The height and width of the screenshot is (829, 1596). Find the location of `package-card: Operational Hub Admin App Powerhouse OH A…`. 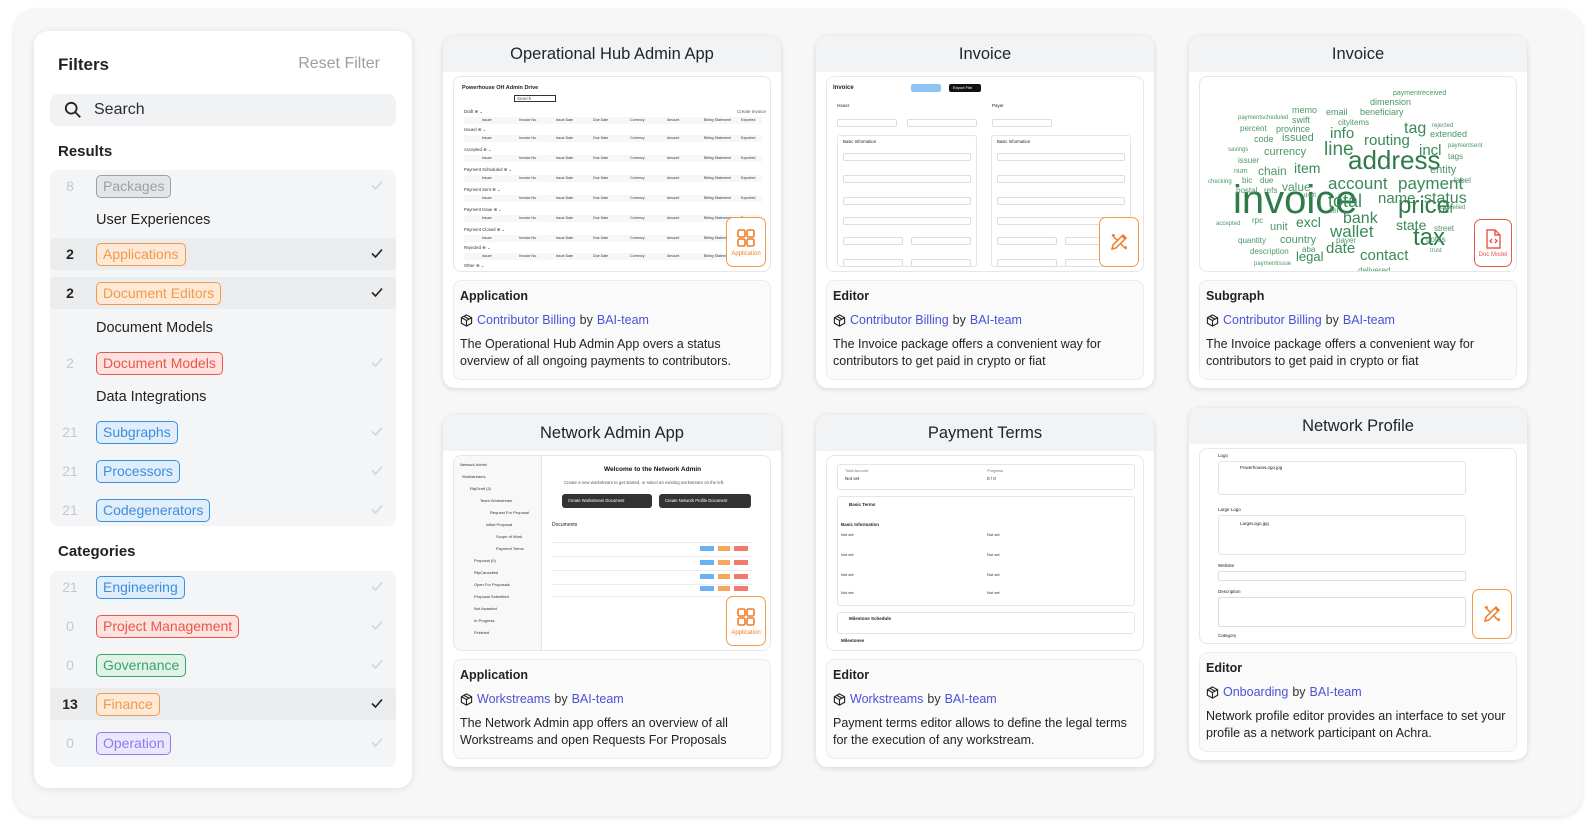

package-card: Operational Hub Admin App Powerhouse OH A… is located at coordinates (612, 212).